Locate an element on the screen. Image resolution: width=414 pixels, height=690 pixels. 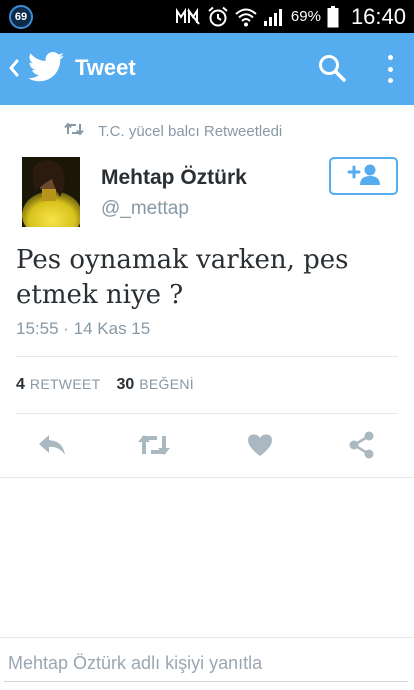
search-button is located at coordinates (333, 69).